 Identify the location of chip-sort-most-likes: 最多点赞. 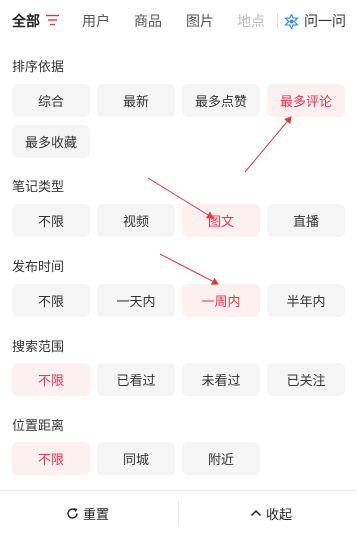
(221, 100).